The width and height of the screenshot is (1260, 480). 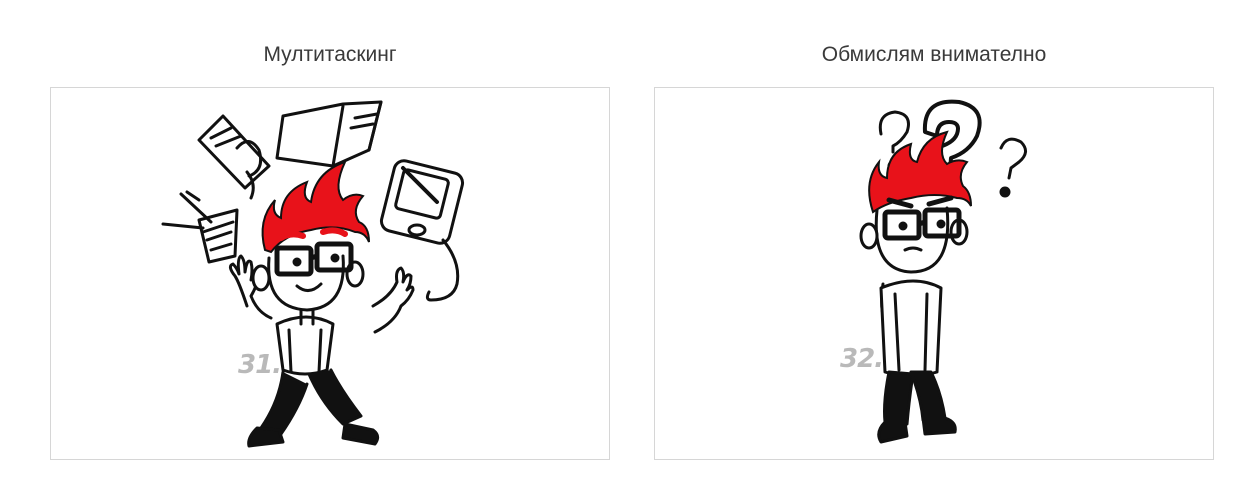 I want to click on tablet-icon, so click(x=422, y=230).